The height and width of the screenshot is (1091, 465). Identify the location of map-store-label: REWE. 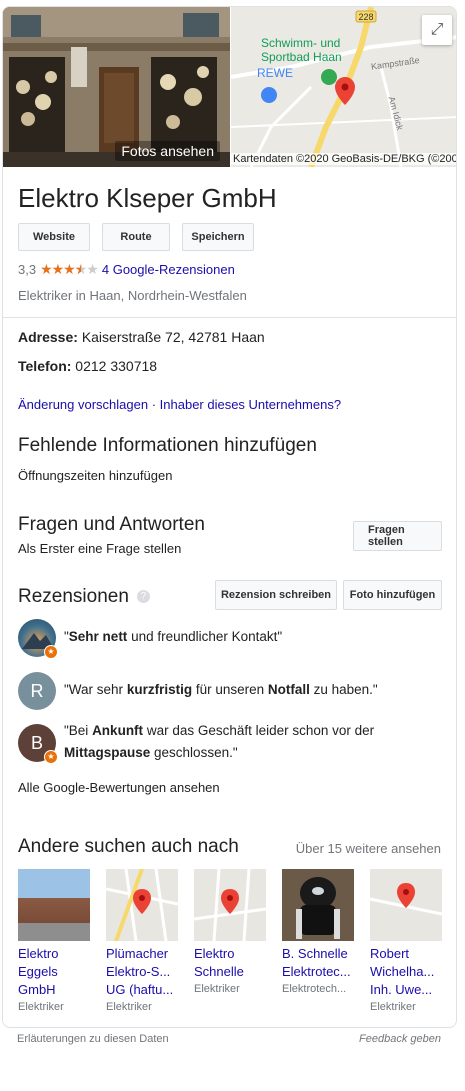
(275, 73).